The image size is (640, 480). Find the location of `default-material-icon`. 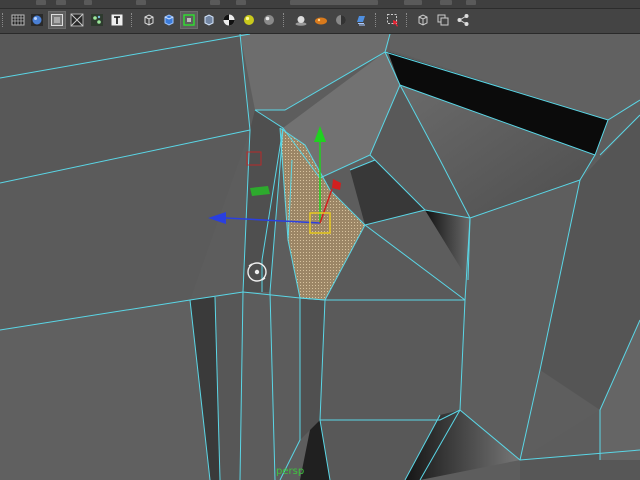

default-material-icon is located at coordinates (169, 20).